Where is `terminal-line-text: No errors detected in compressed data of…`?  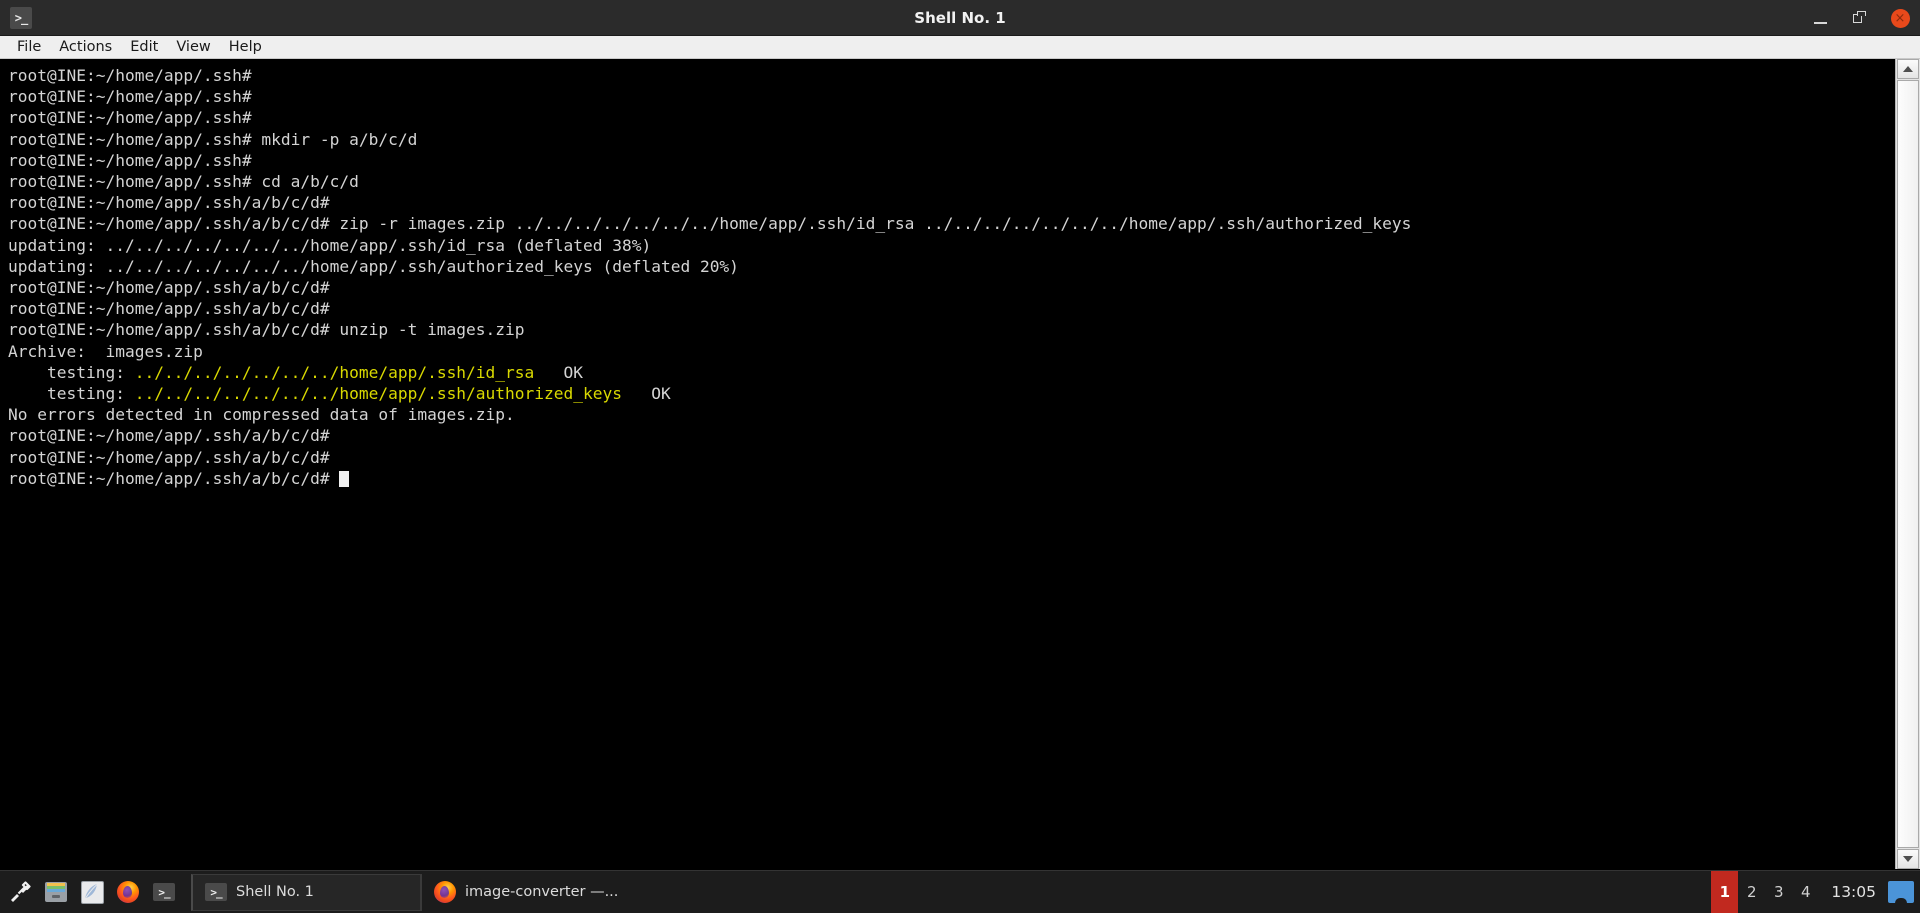
terminal-line-text: No errors detected in compressed data of… is located at coordinates (261, 415).